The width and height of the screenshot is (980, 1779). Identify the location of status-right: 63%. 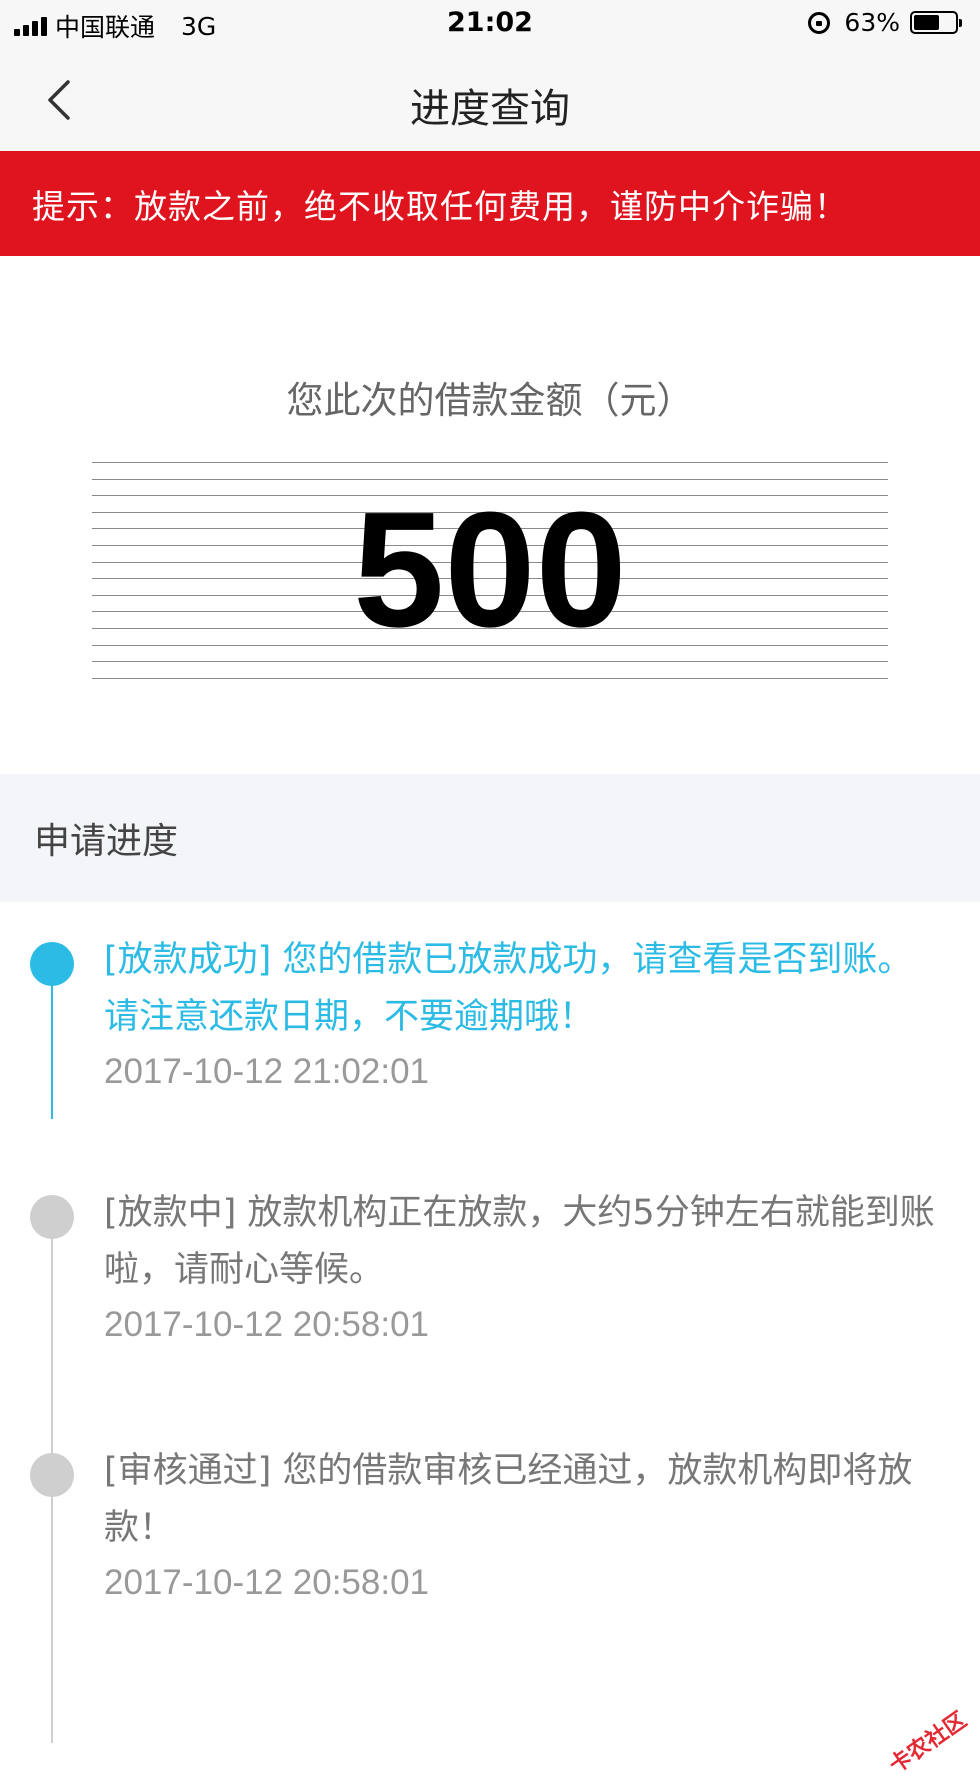
(885, 22).